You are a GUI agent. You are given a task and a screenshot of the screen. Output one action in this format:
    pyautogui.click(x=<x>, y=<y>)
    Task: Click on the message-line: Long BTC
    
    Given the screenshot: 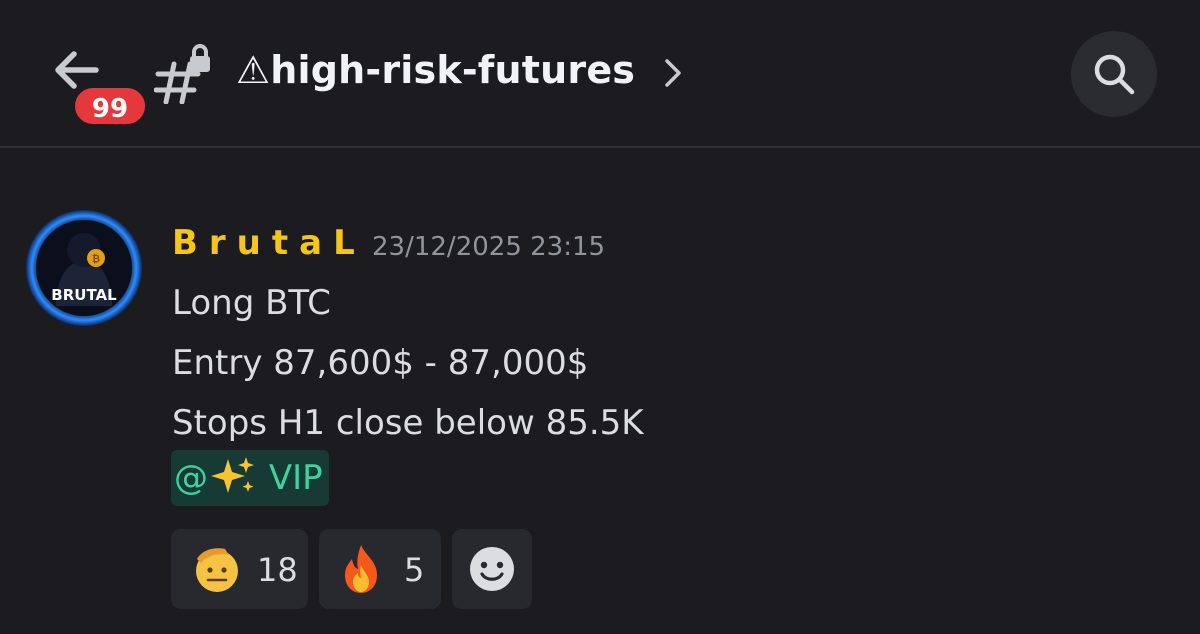 What is the action you would take?
    pyautogui.click(x=251, y=303)
    